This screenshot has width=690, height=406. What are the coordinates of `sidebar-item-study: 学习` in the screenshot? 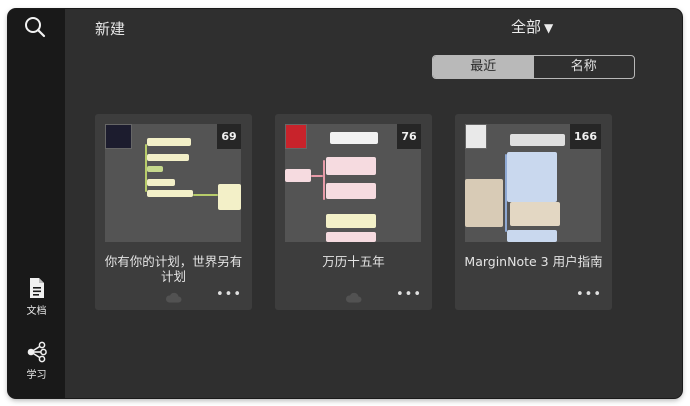 It's located at (36, 361).